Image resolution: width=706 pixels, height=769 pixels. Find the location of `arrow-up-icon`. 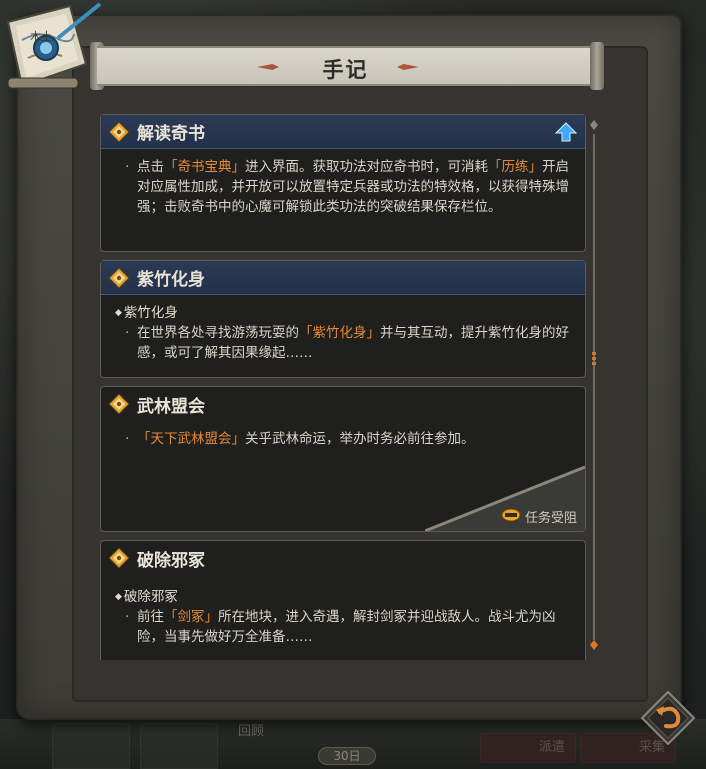

arrow-up-icon is located at coordinates (566, 132).